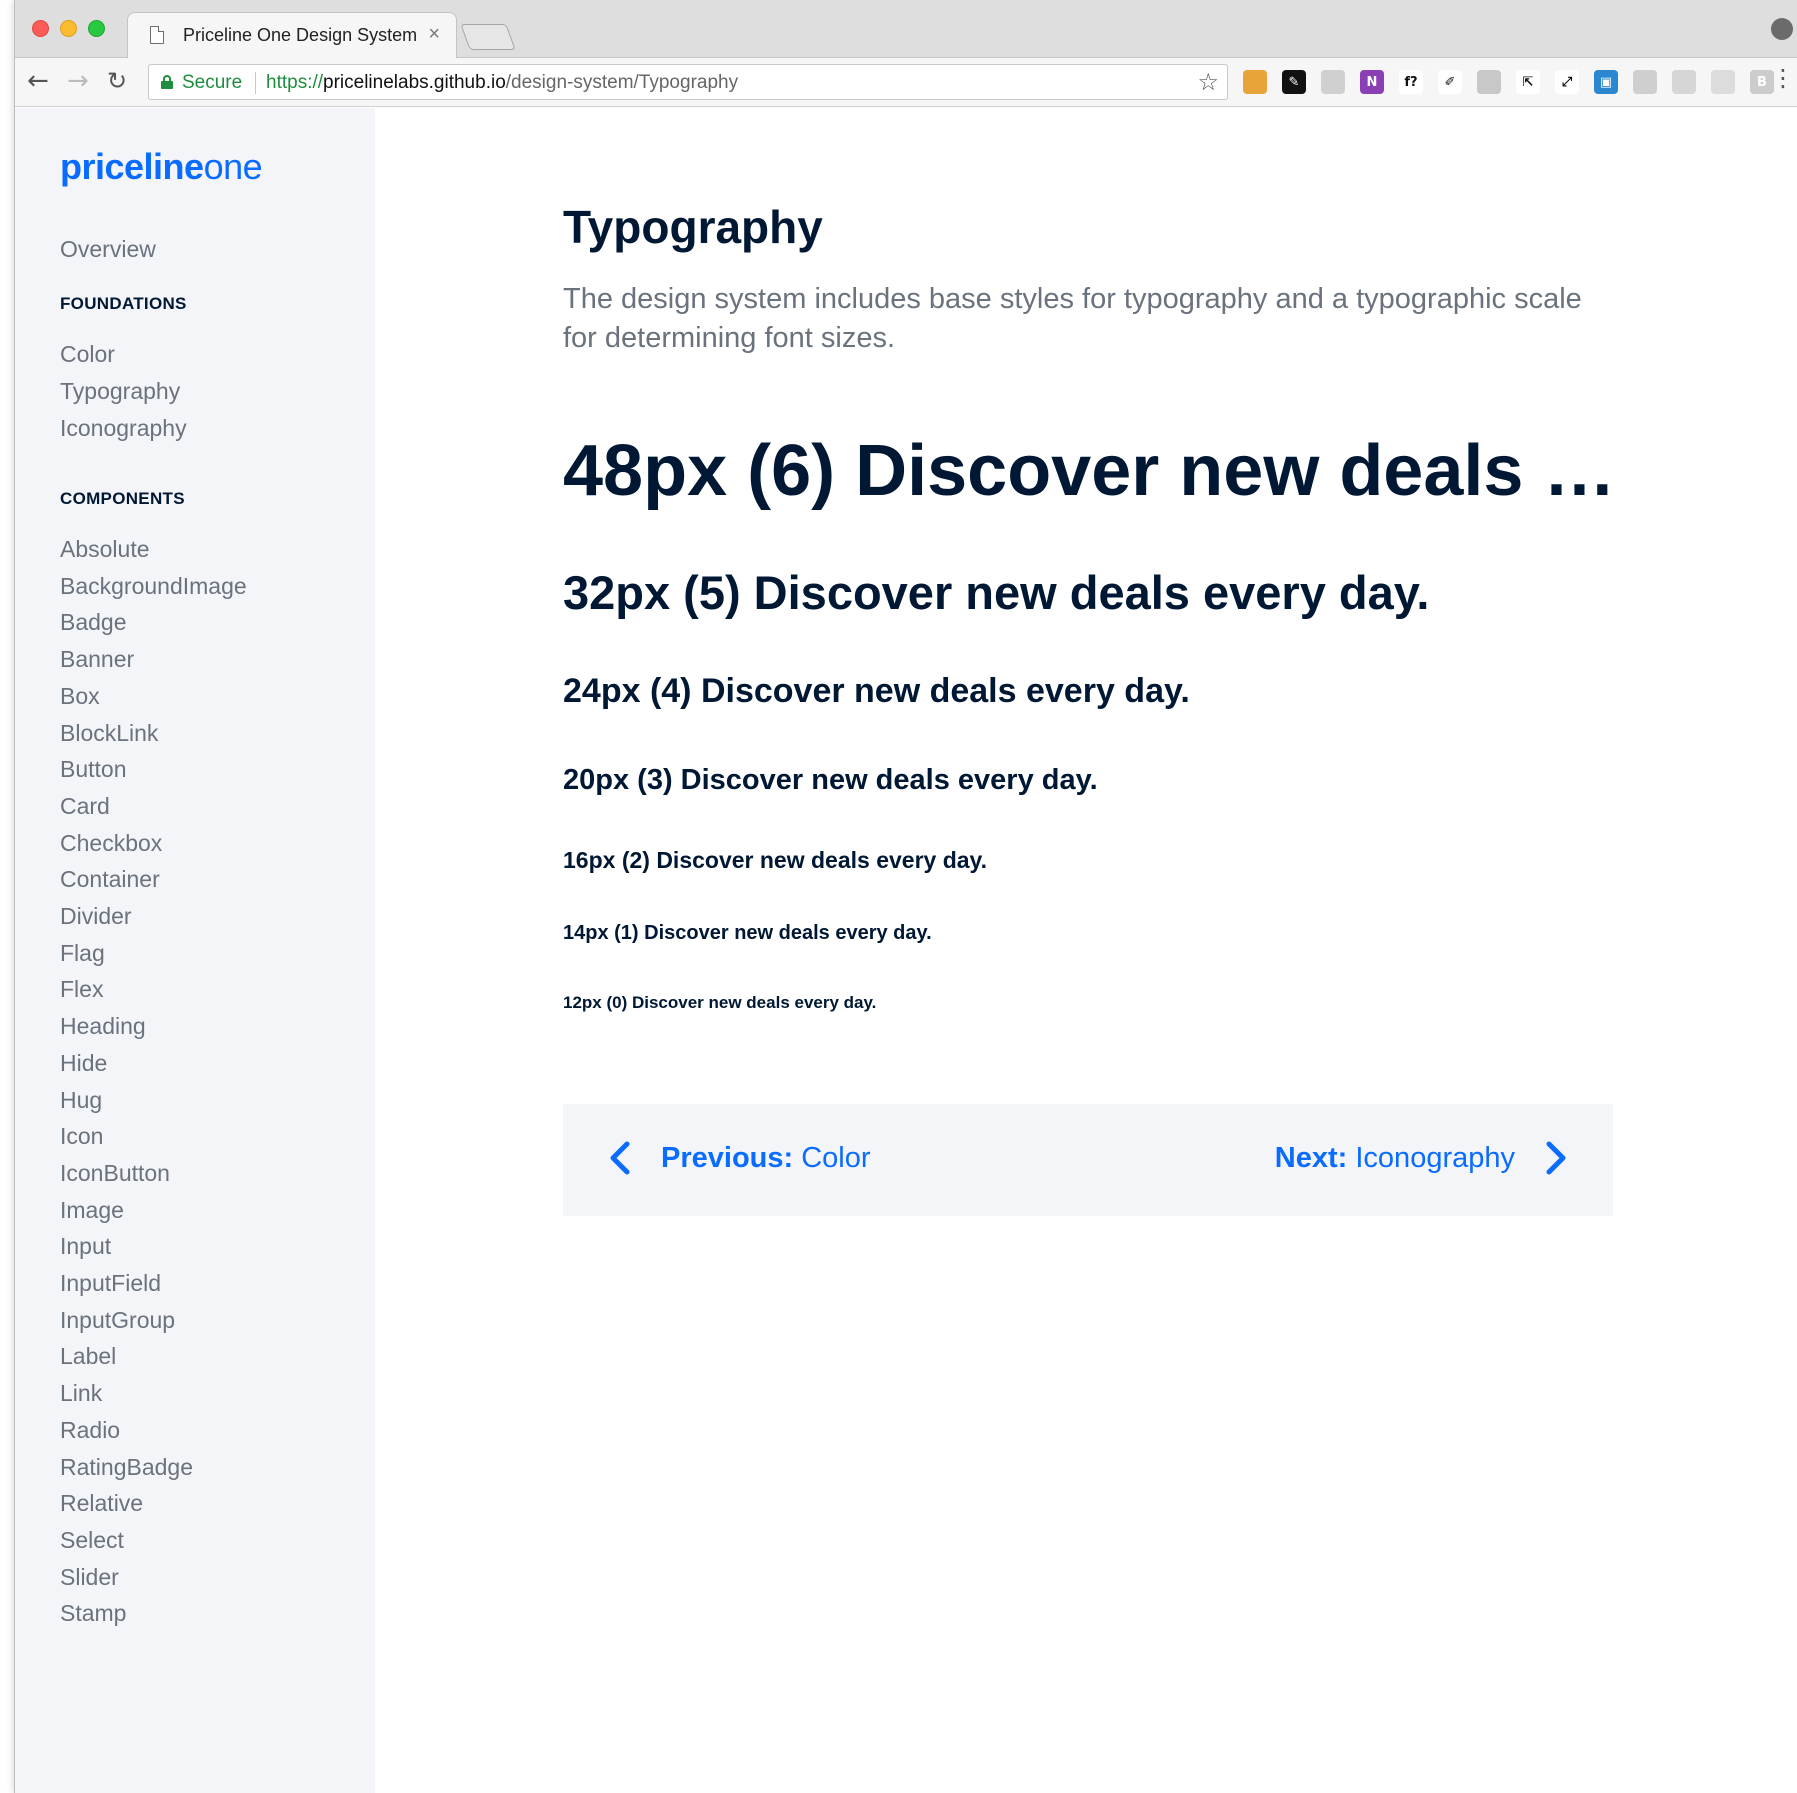 The width and height of the screenshot is (1797, 1793). I want to click on new-tab-button, so click(488, 37).